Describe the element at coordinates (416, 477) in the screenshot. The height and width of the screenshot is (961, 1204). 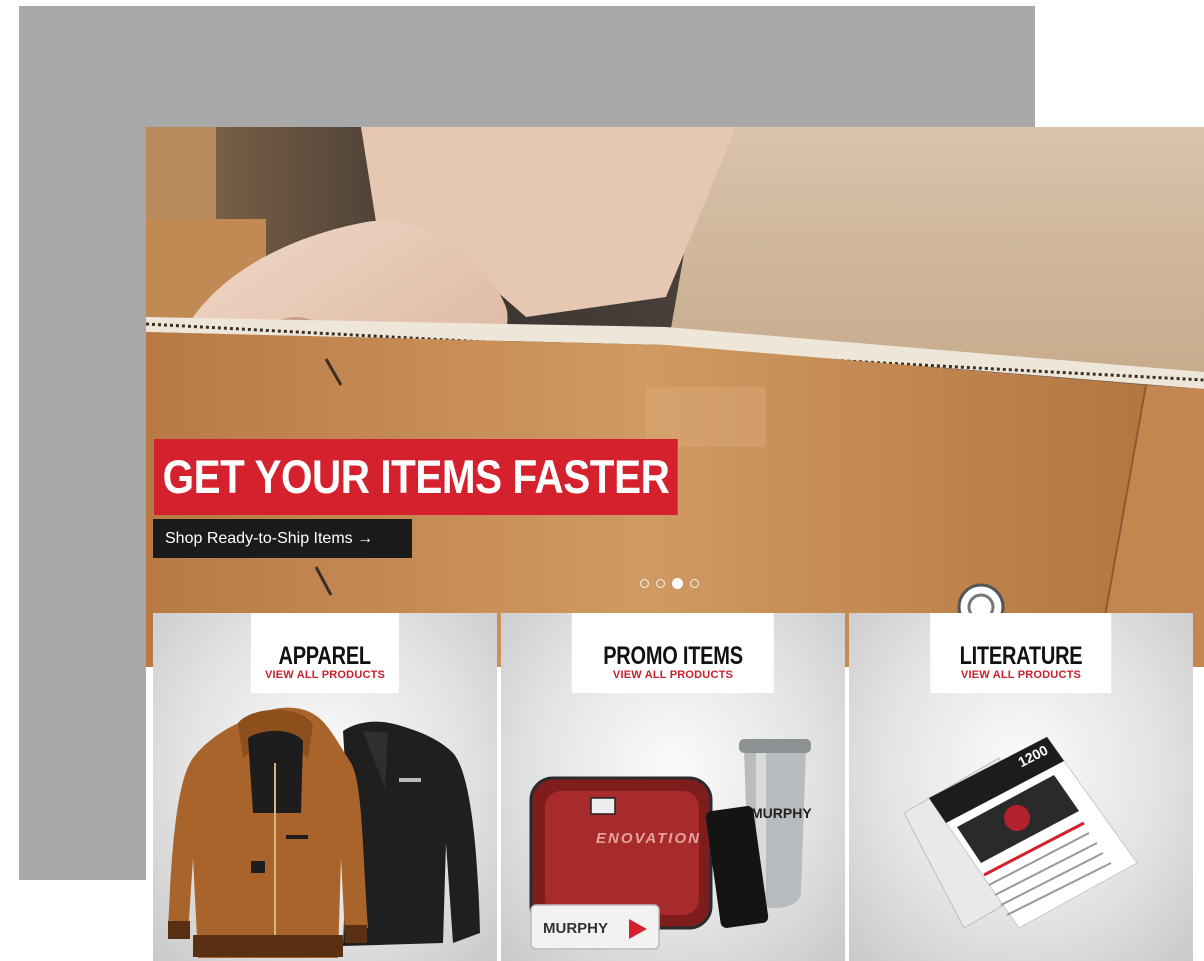
I see `hero-headline: GET YOUR ITEMS FASTER` at that location.